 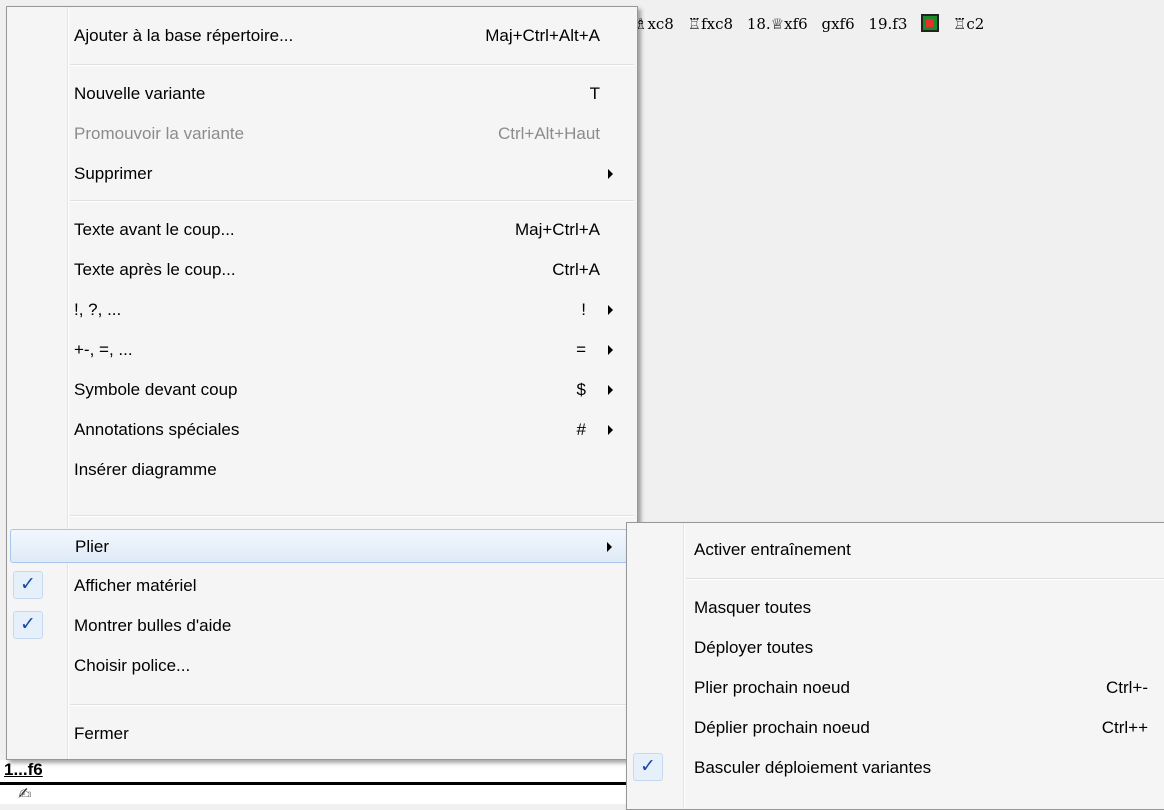 I want to click on menu-item-label: Activer entraînement, so click(x=772, y=549).